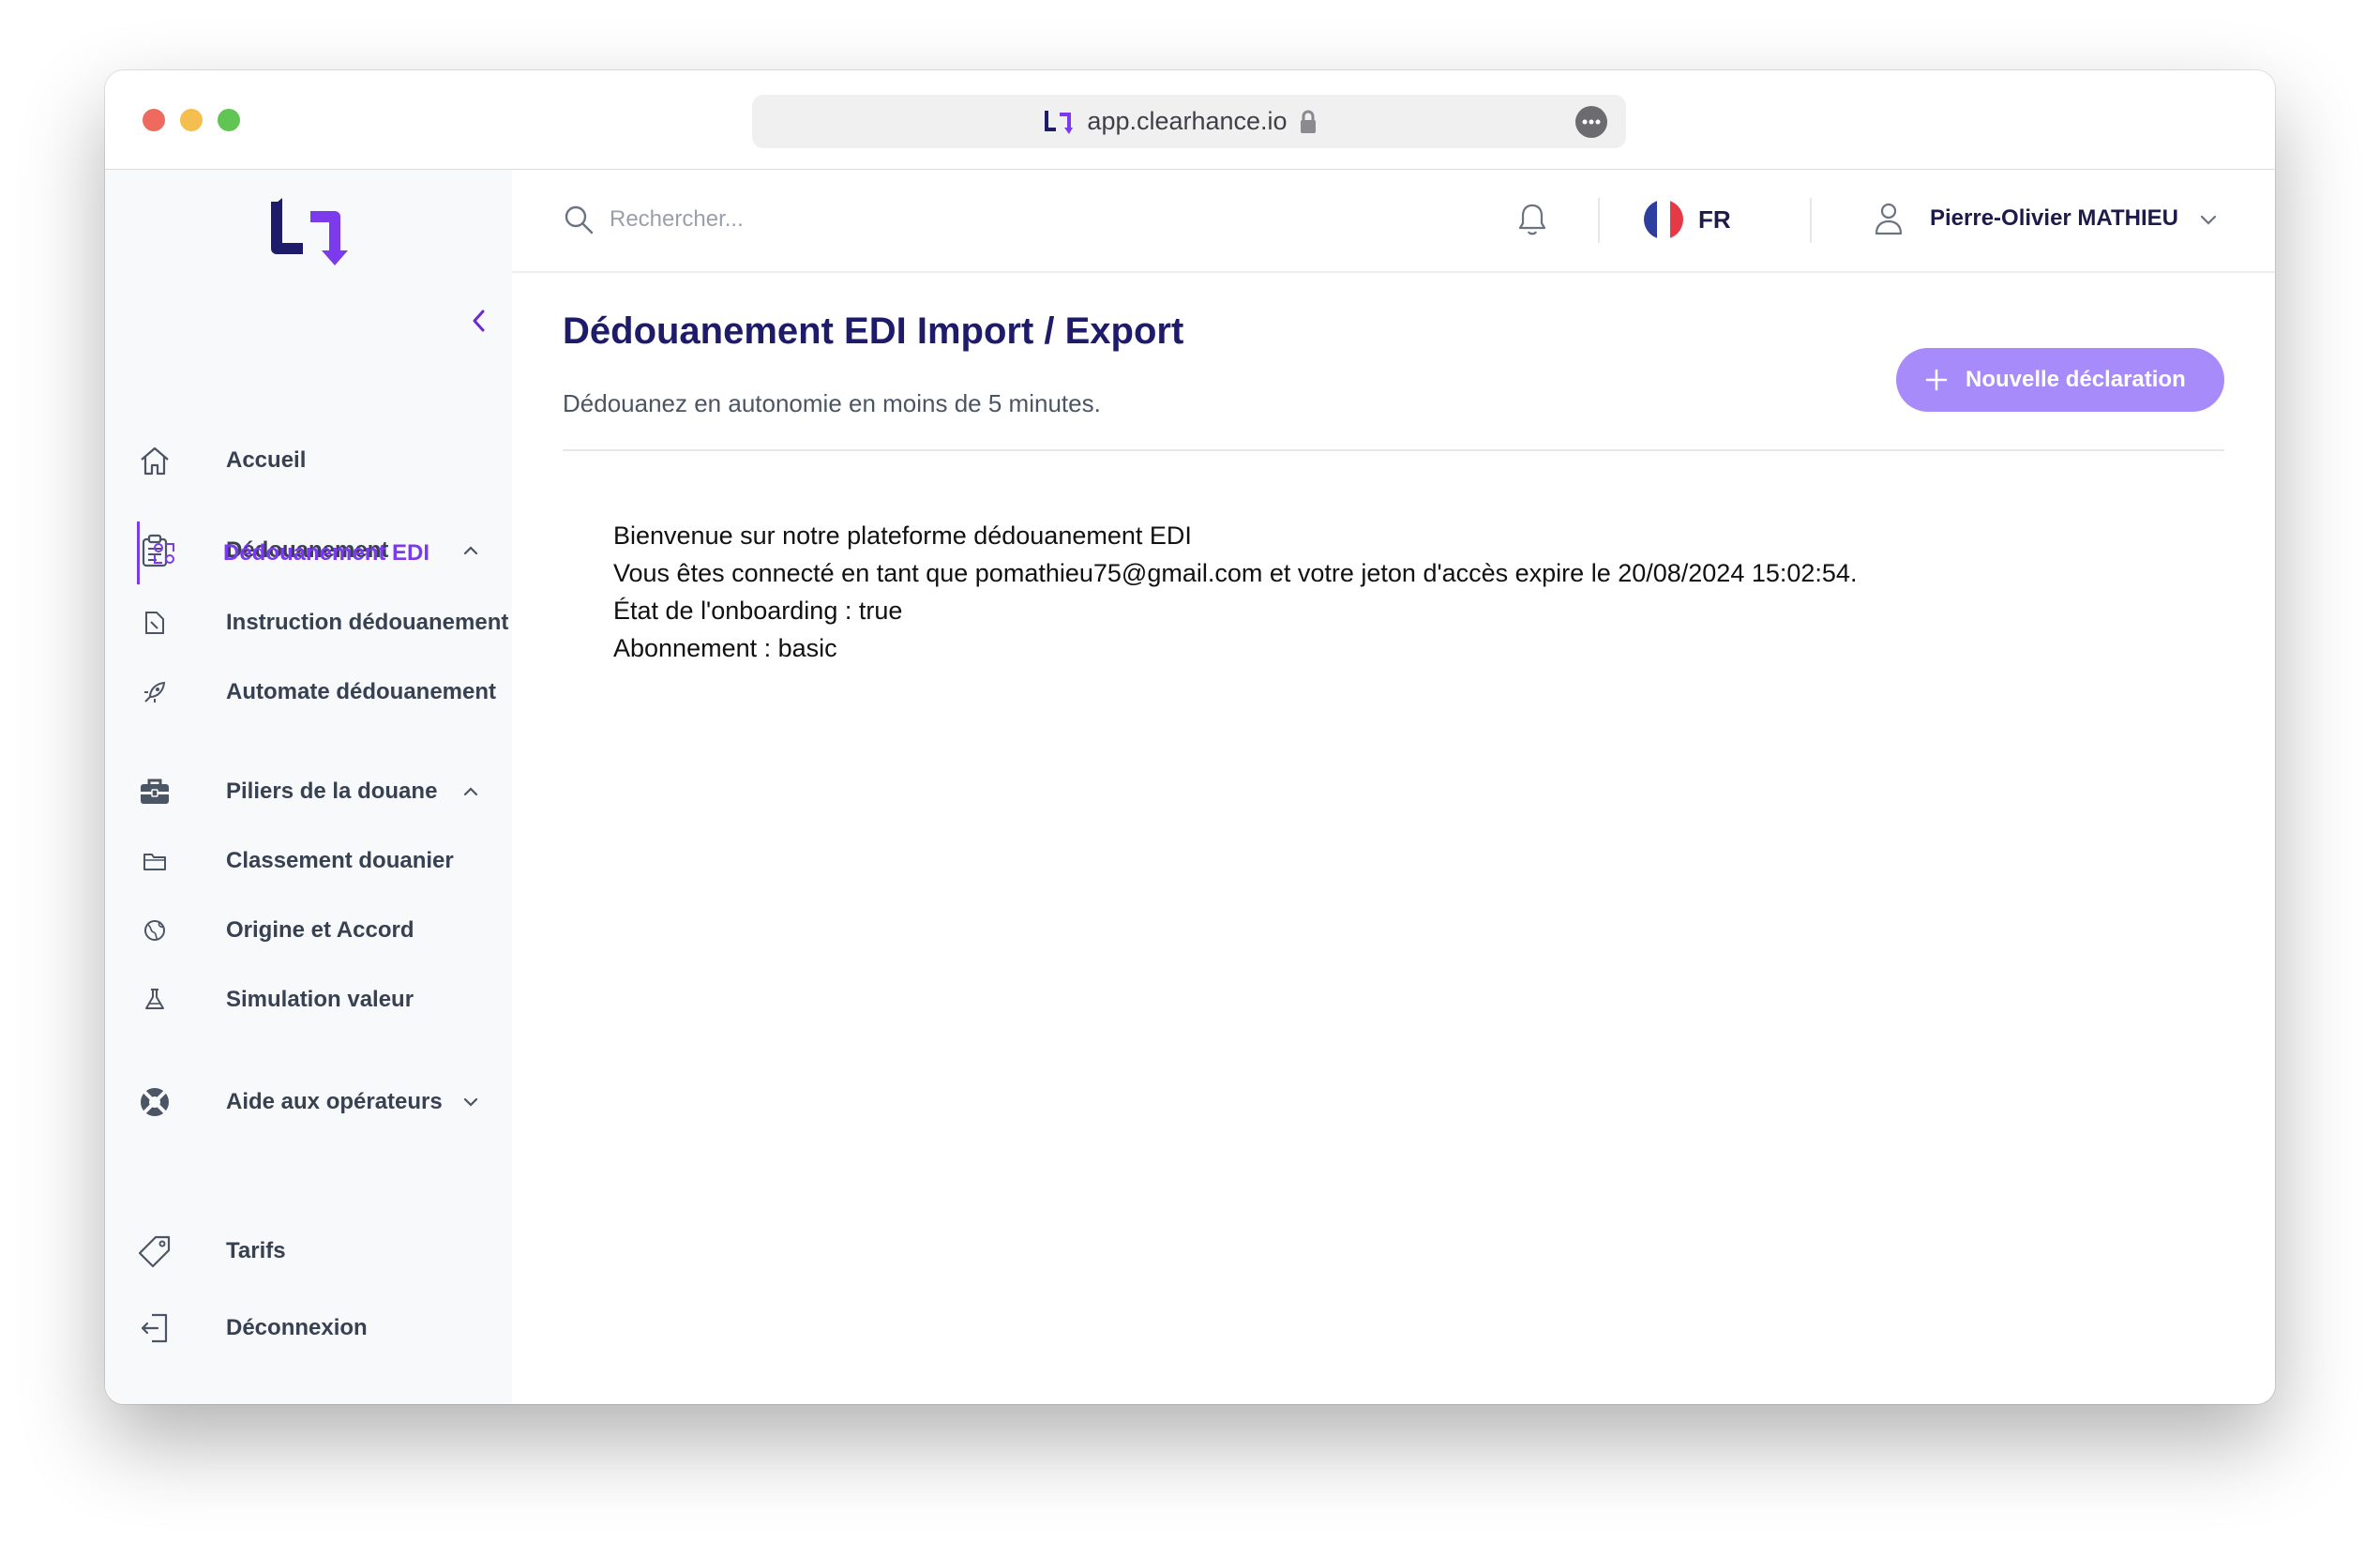  Describe the element at coordinates (725, 648) in the screenshot. I see `subscription-line: Abonnement : basic` at that location.